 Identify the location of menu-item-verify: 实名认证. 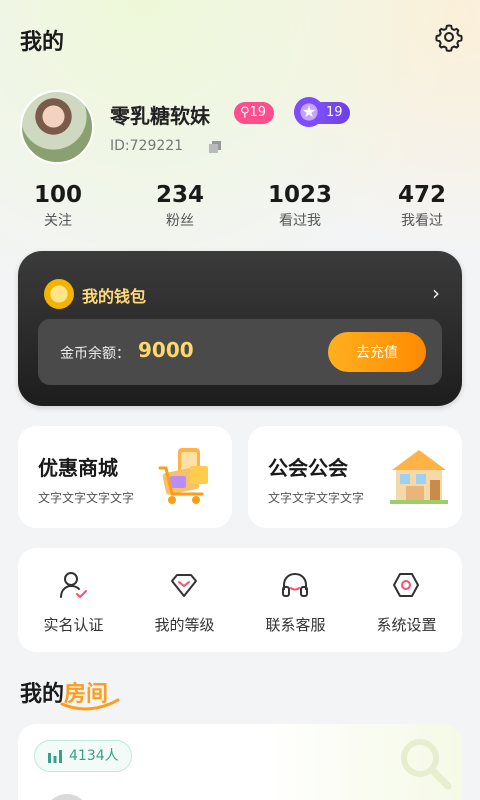
(73, 600).